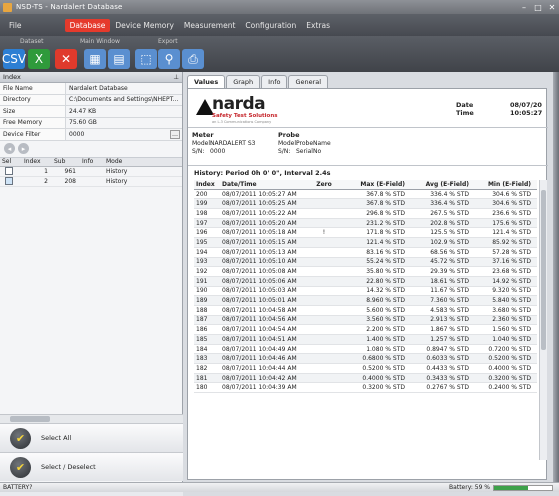  What do you see at coordinates (288, 143) in the screenshot?
I see `probe-model-label: Model:` at bounding box center [288, 143].